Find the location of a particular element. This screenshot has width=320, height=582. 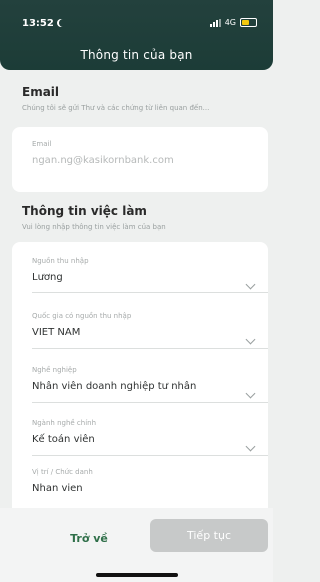

income-country-select: Quốc gia có nguồn thu nhập VIET NAM is located at coordinates (150, 328).